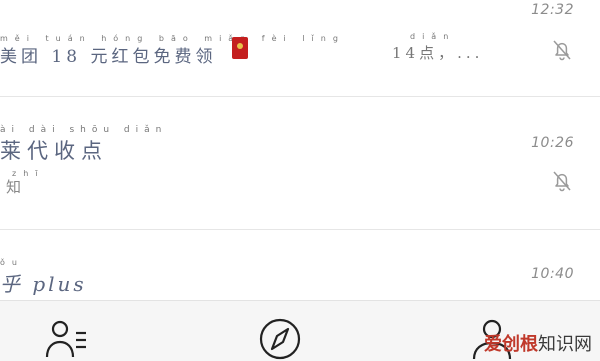 The width and height of the screenshot is (600, 361). What do you see at coordinates (552, 10) in the screenshot?
I see `message-time: 12:32` at bounding box center [552, 10].